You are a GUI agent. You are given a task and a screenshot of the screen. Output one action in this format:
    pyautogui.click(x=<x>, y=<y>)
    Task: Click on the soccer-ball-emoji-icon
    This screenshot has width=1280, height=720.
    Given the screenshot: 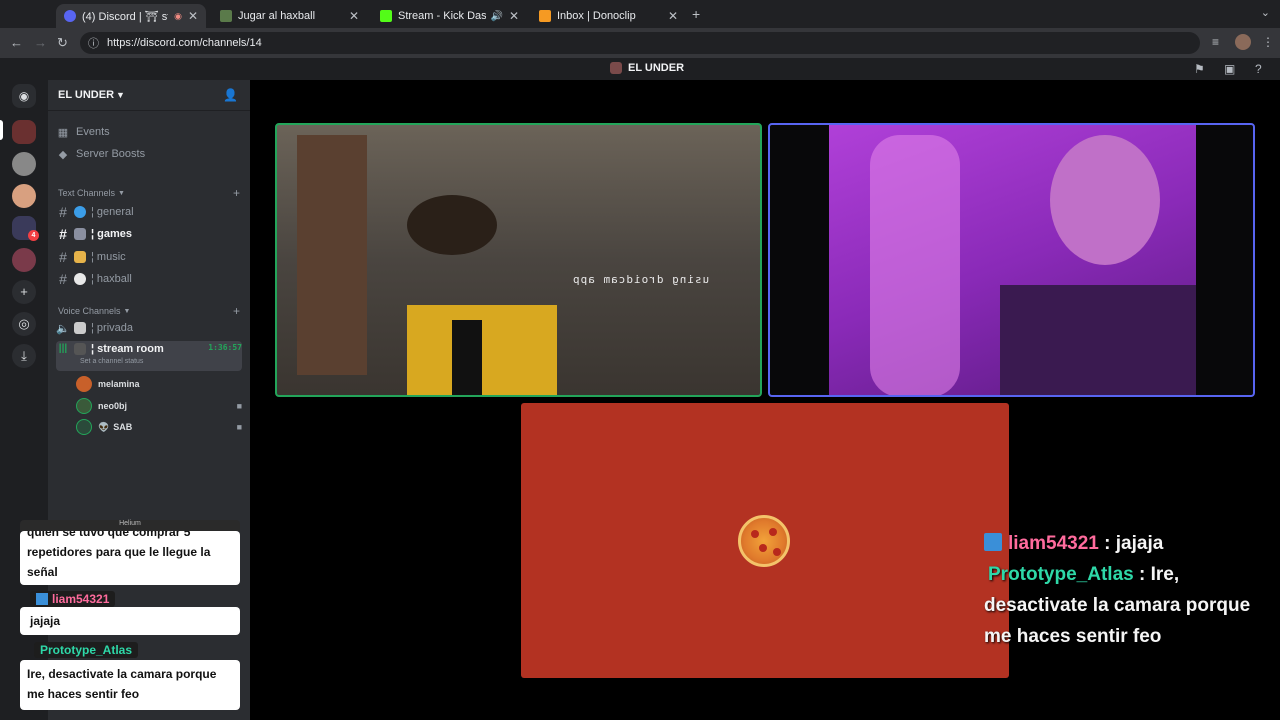 What is the action you would take?
    pyautogui.click(x=80, y=279)
    